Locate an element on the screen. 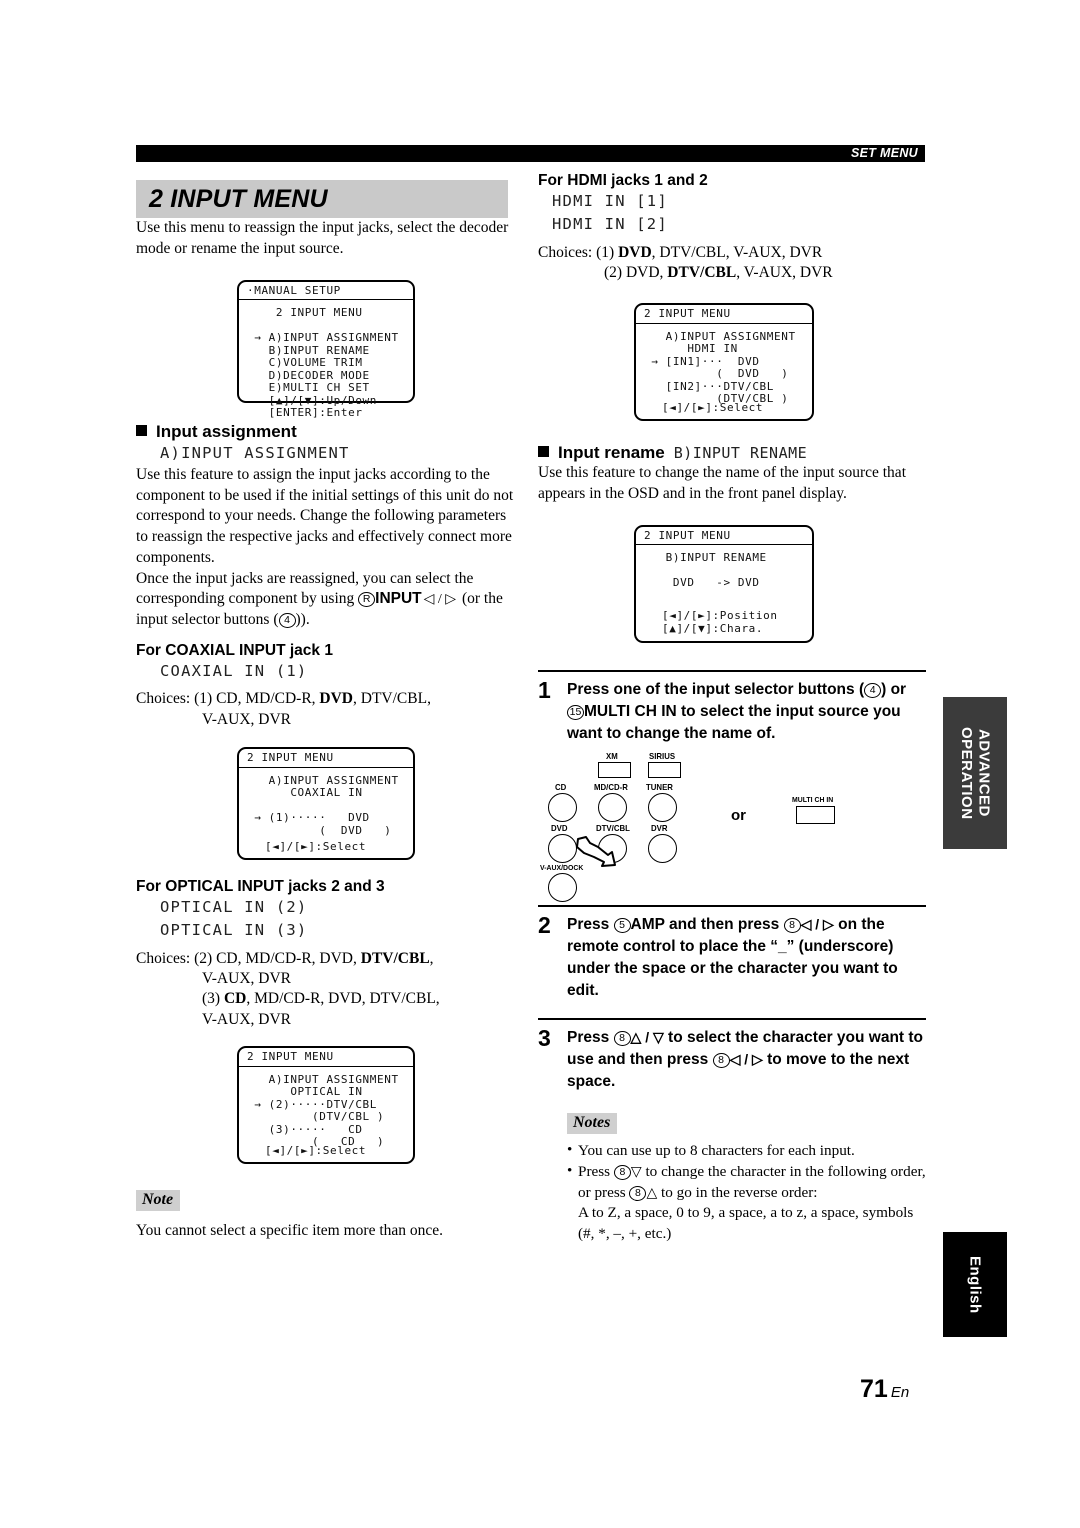 This screenshot has height=1528, width=1080. button-multi-ch-in is located at coordinates (815, 814).